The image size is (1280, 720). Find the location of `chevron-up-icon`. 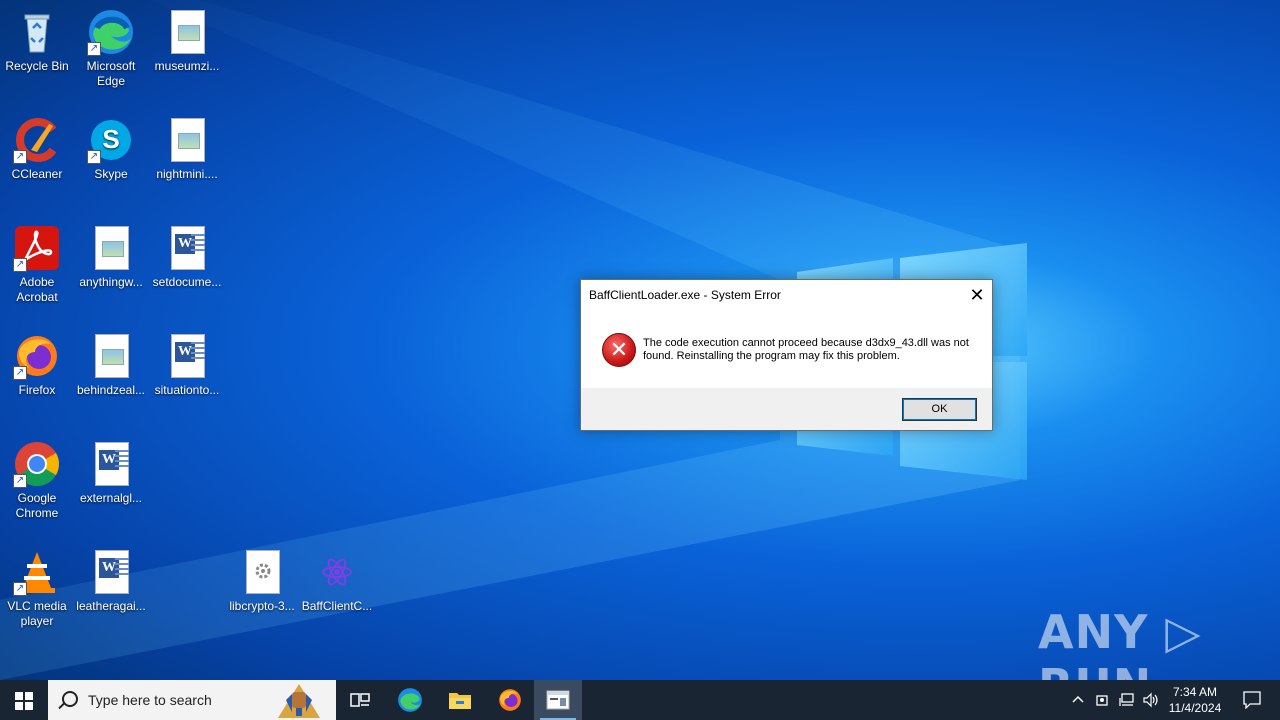

chevron-up-icon is located at coordinates (1078, 700).